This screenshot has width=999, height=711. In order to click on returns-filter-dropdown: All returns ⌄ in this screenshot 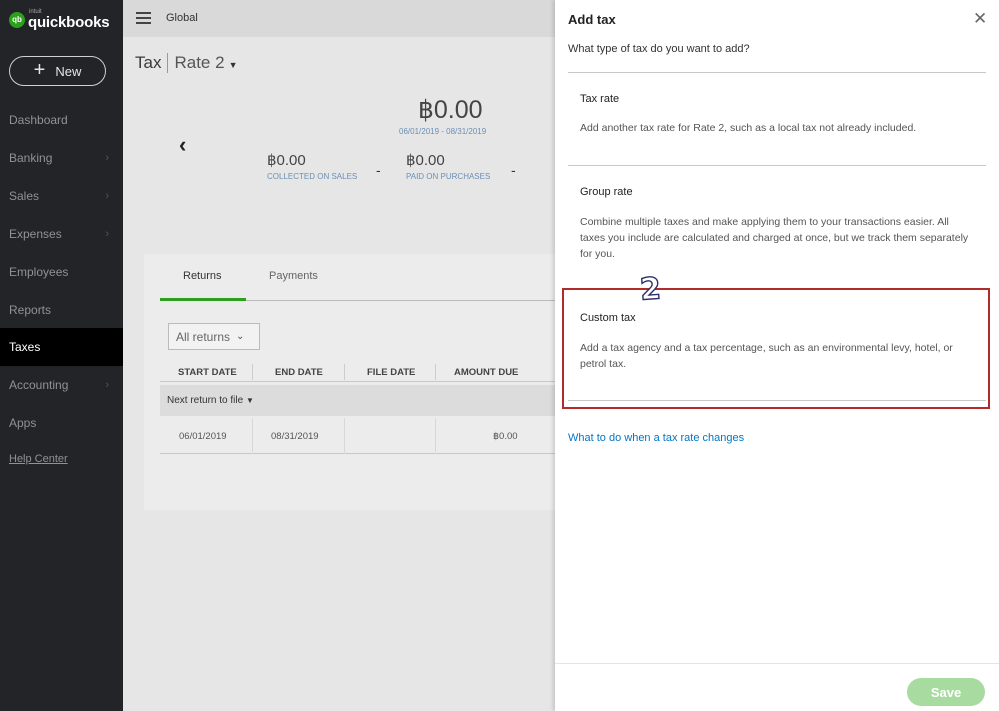, I will do `click(214, 336)`.